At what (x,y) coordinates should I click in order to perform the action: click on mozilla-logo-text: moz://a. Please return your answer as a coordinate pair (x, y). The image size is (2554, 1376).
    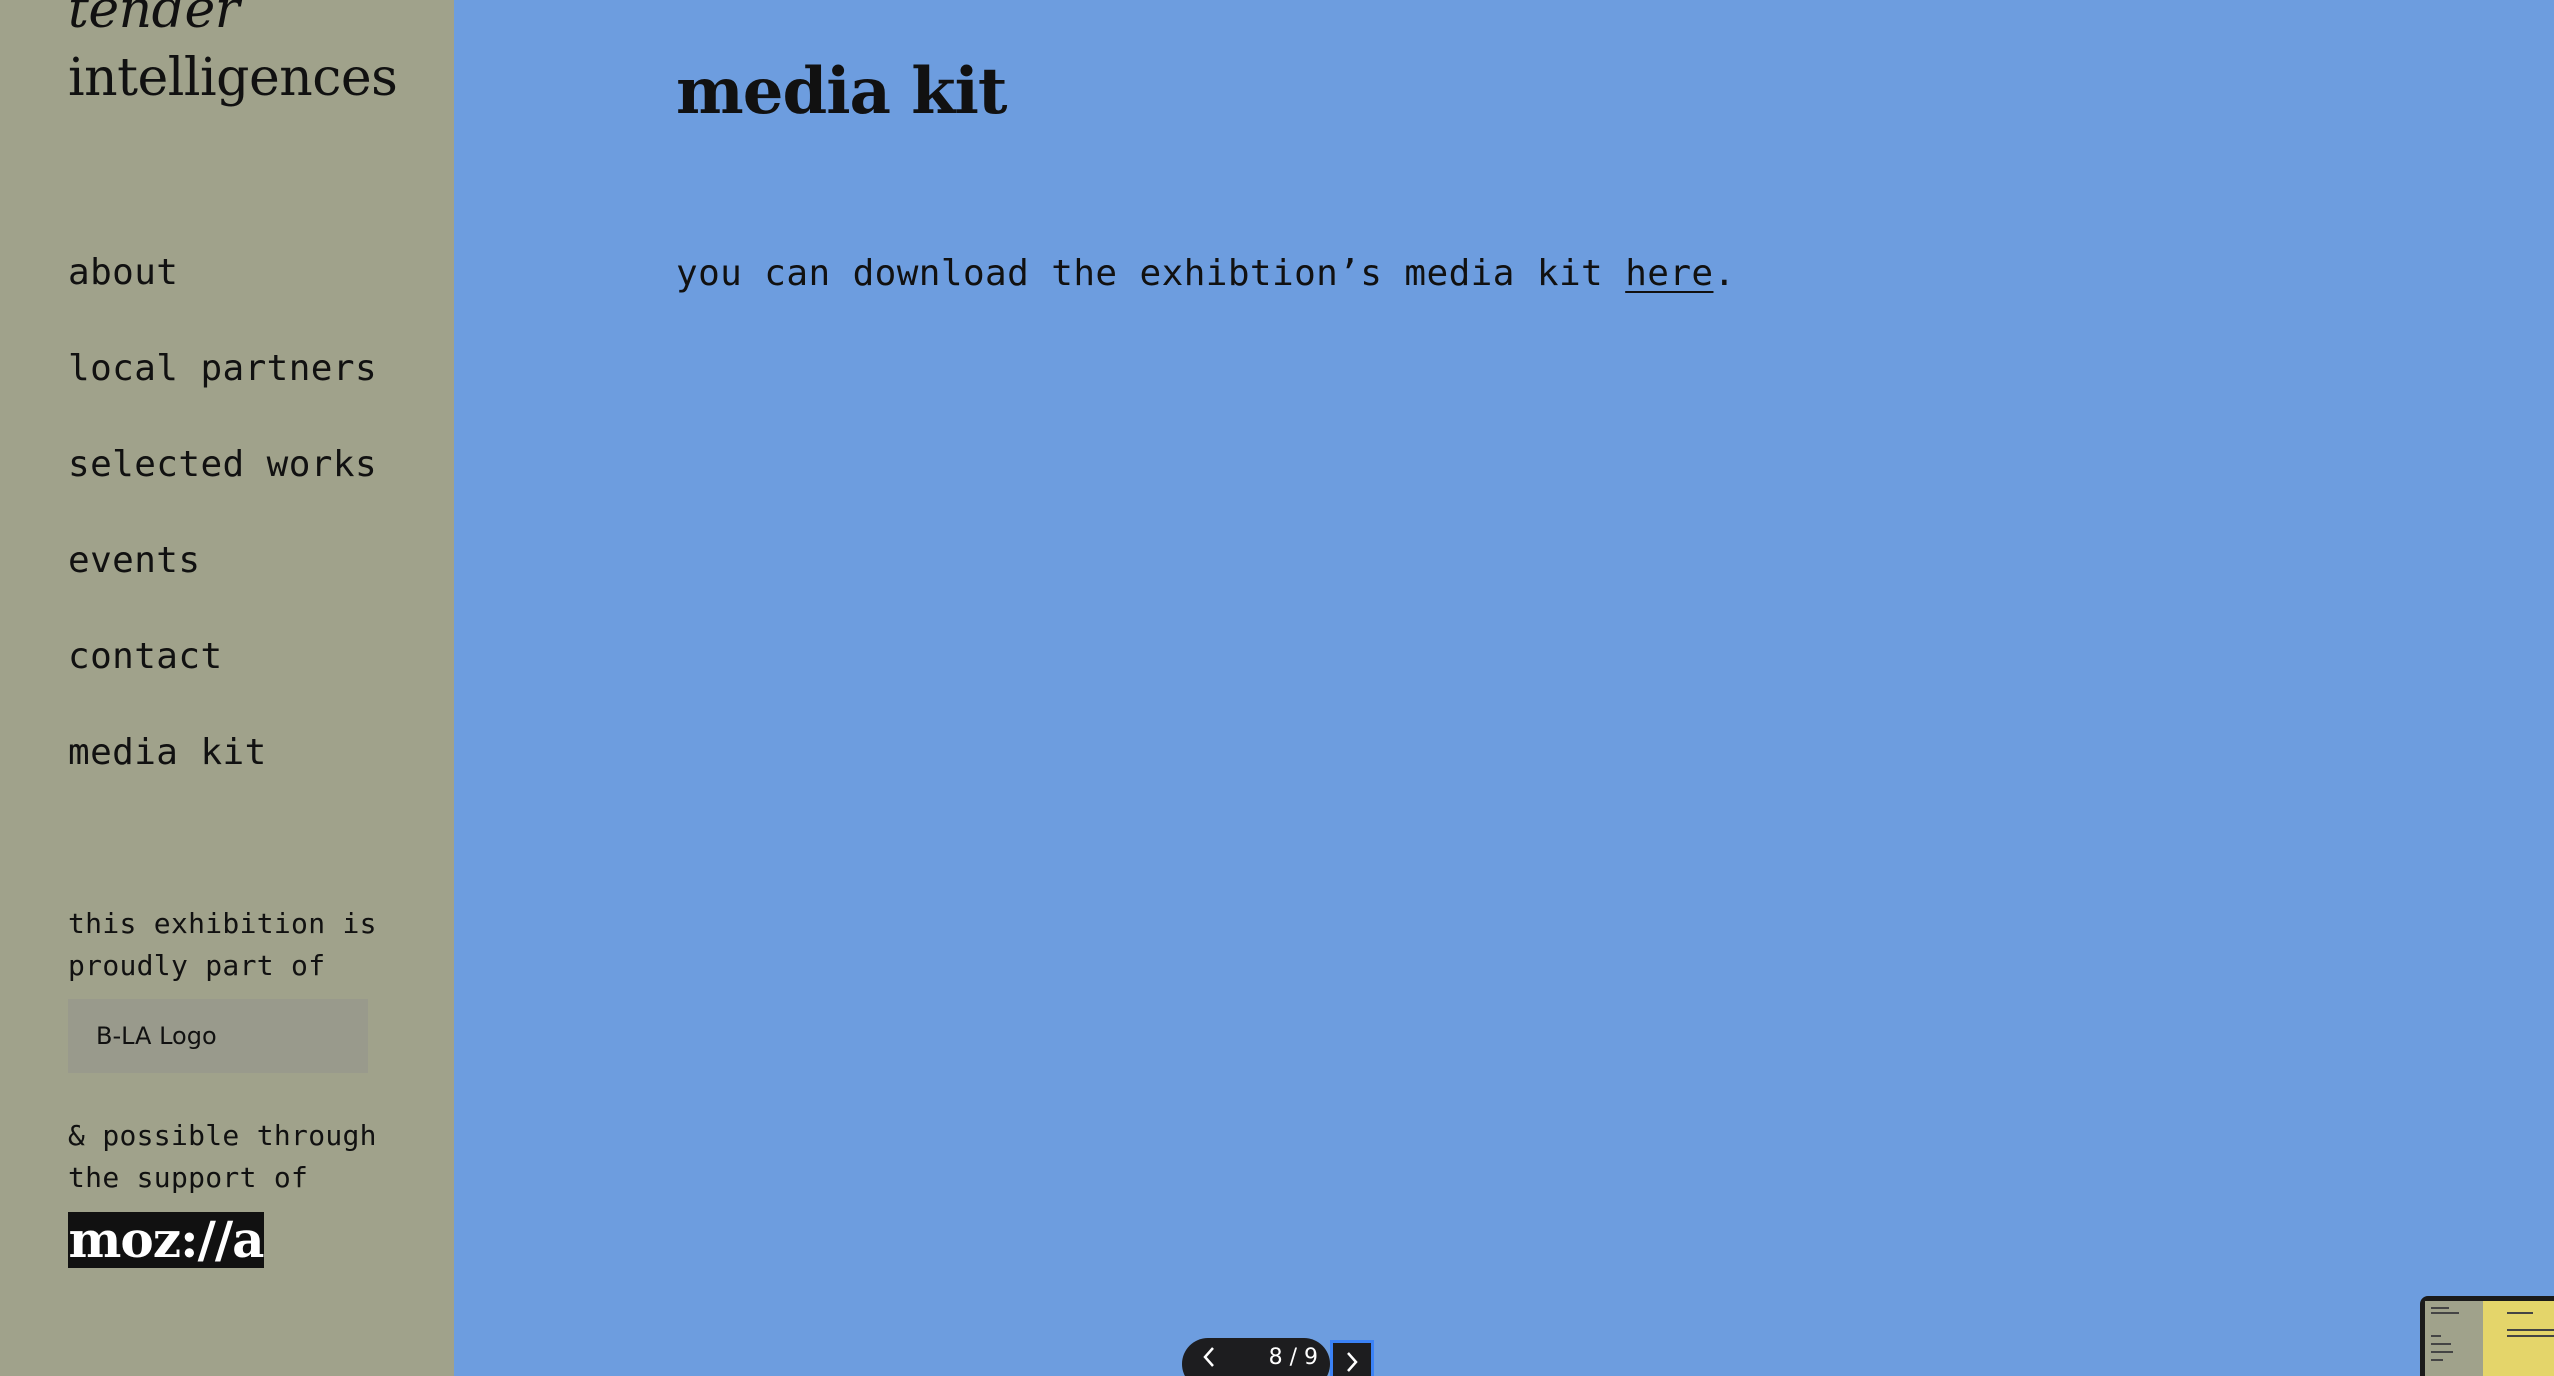
    Looking at the image, I should click on (166, 1240).